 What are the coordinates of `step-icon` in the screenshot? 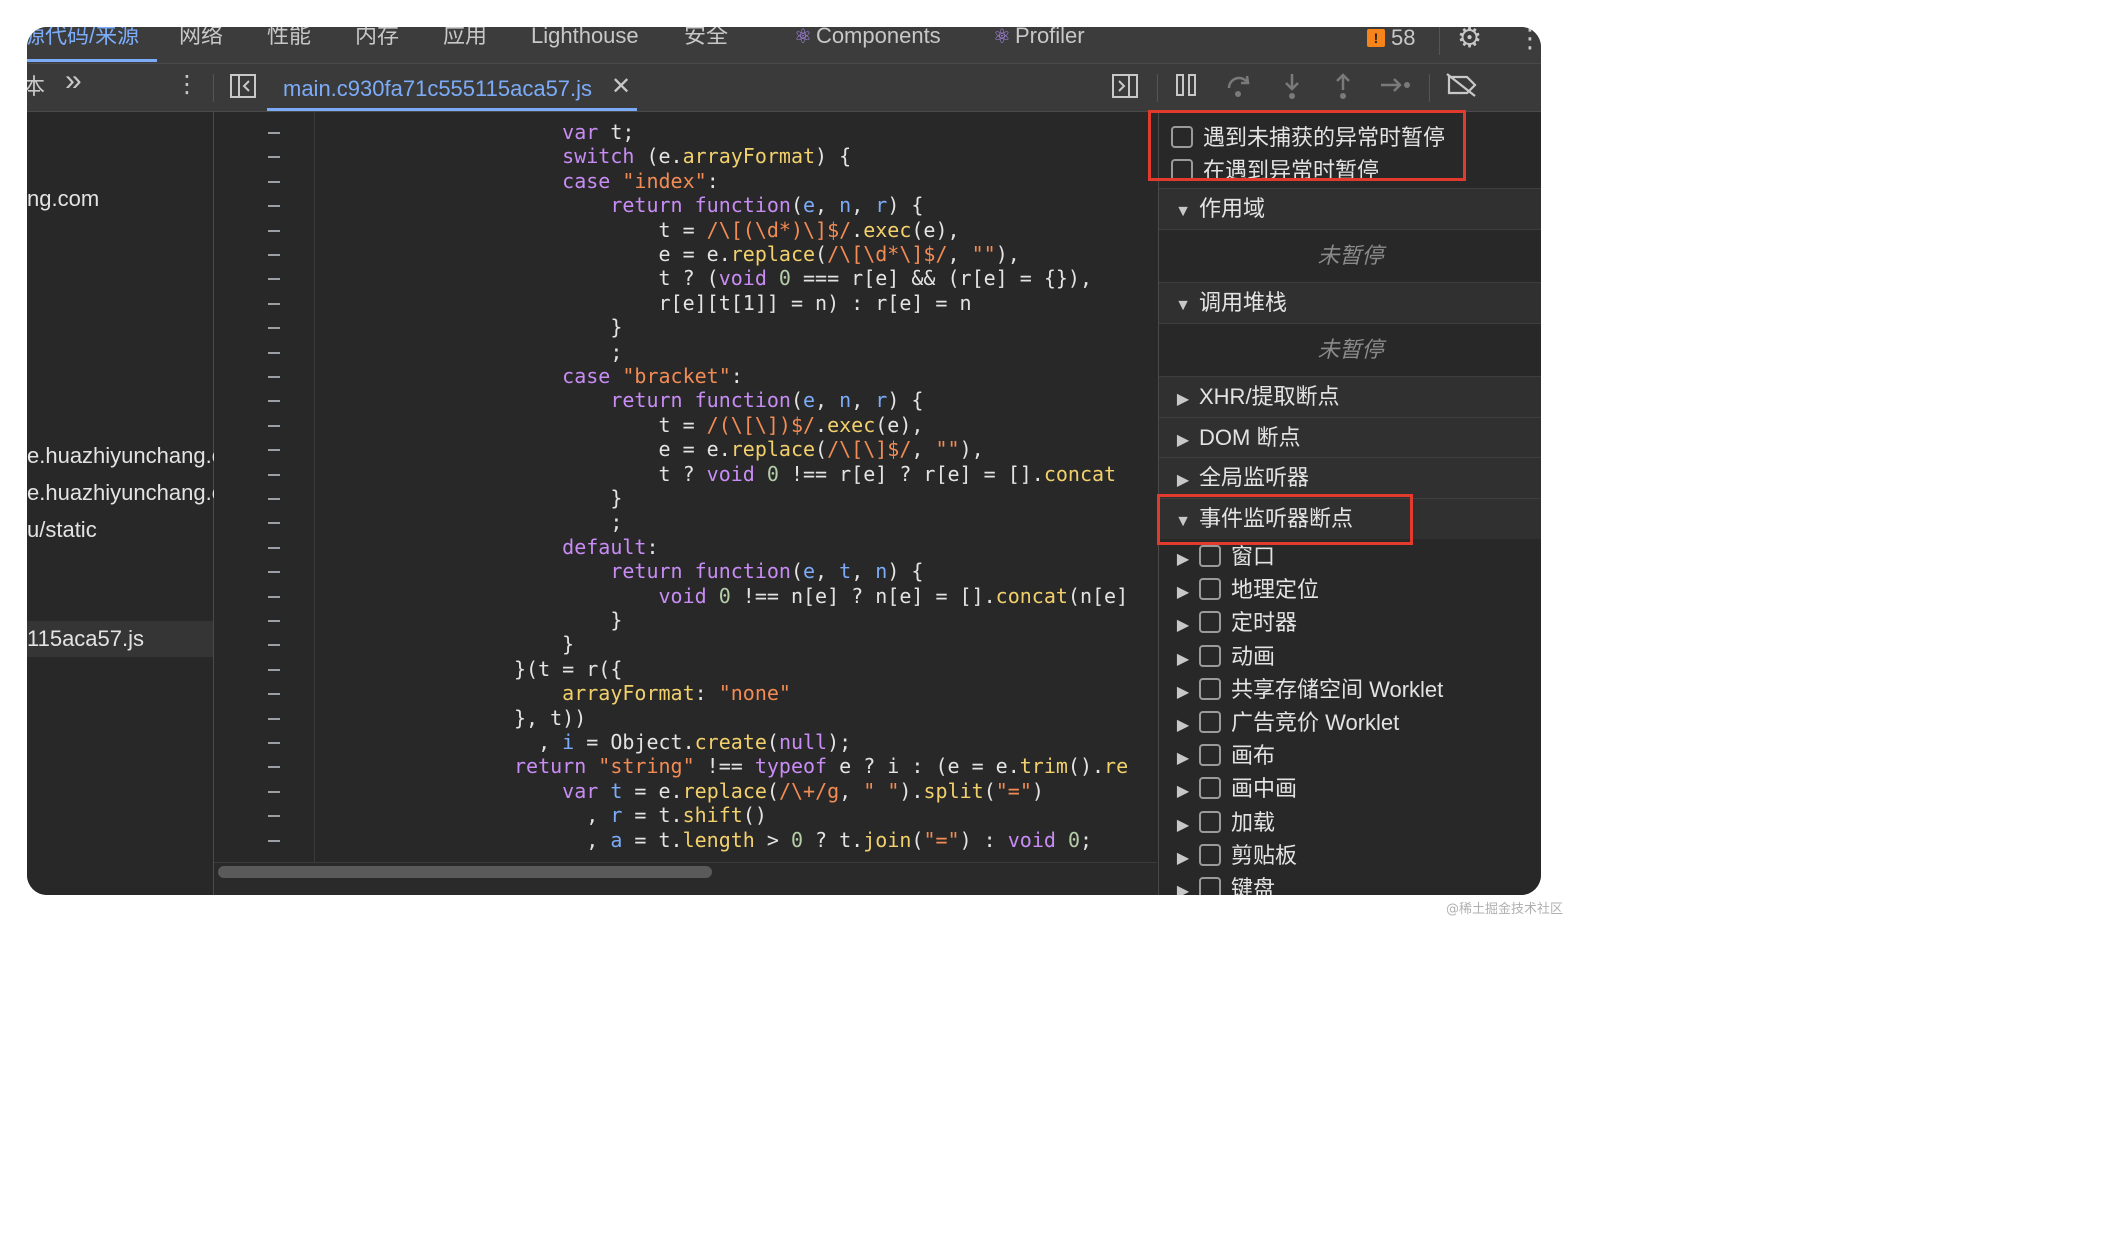 It's located at (1396, 88).